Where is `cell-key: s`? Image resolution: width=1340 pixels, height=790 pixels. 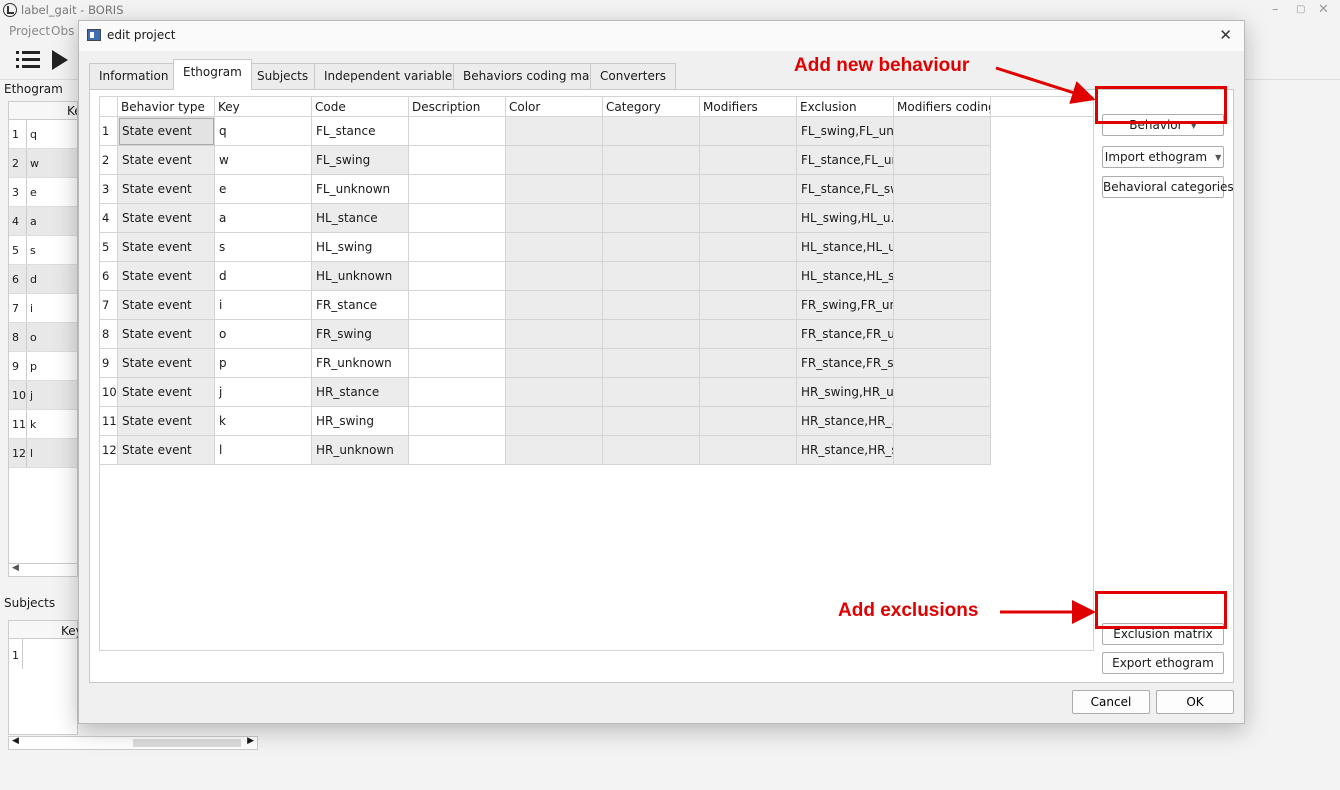
cell-key: s is located at coordinates (263, 247).